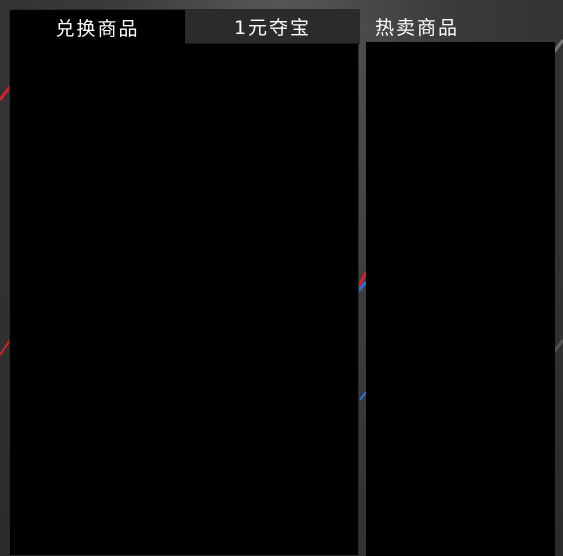 Image resolution: width=563 pixels, height=556 pixels. I want to click on tab-one-yuan-treasure-label: 1元夺宝, so click(272, 28).